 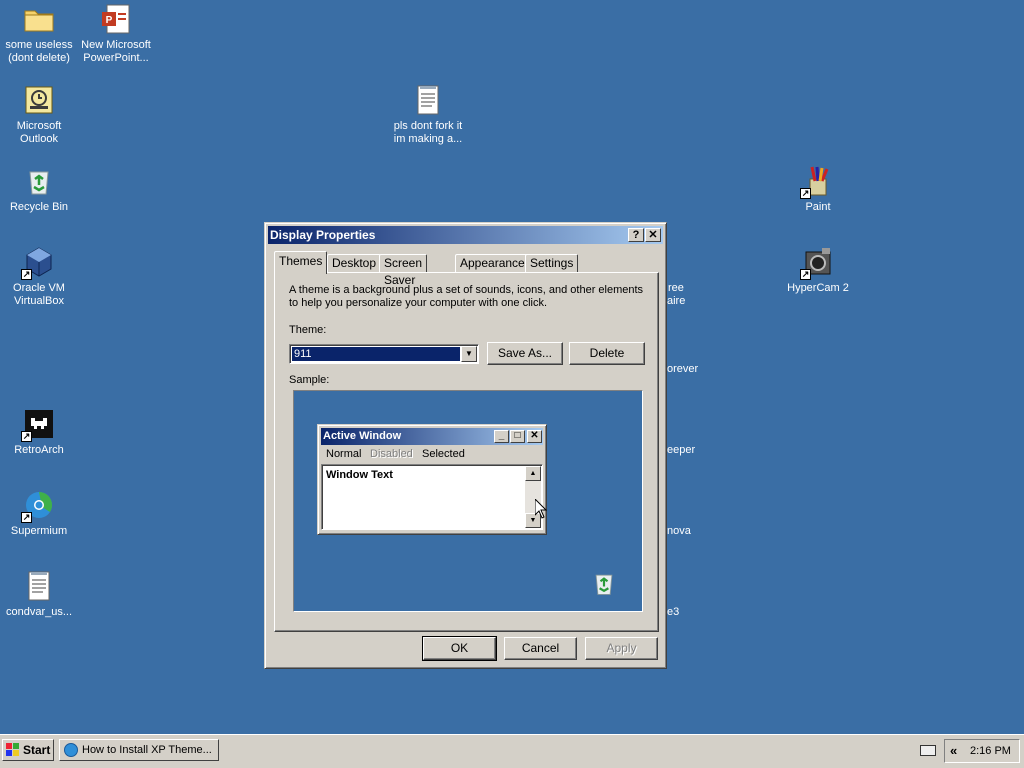 What do you see at coordinates (818, 288) in the screenshot?
I see `desktop-icon-label: HyperCam 2` at bounding box center [818, 288].